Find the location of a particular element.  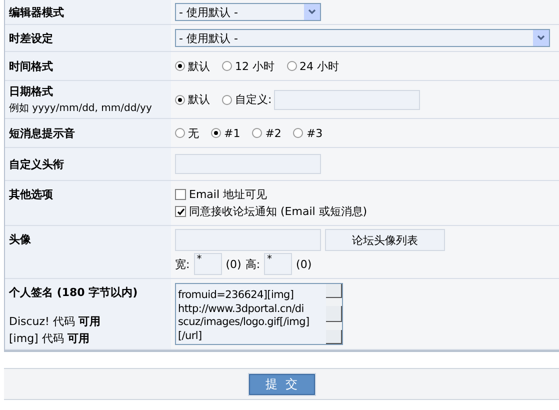

width-field: * is located at coordinates (208, 264).